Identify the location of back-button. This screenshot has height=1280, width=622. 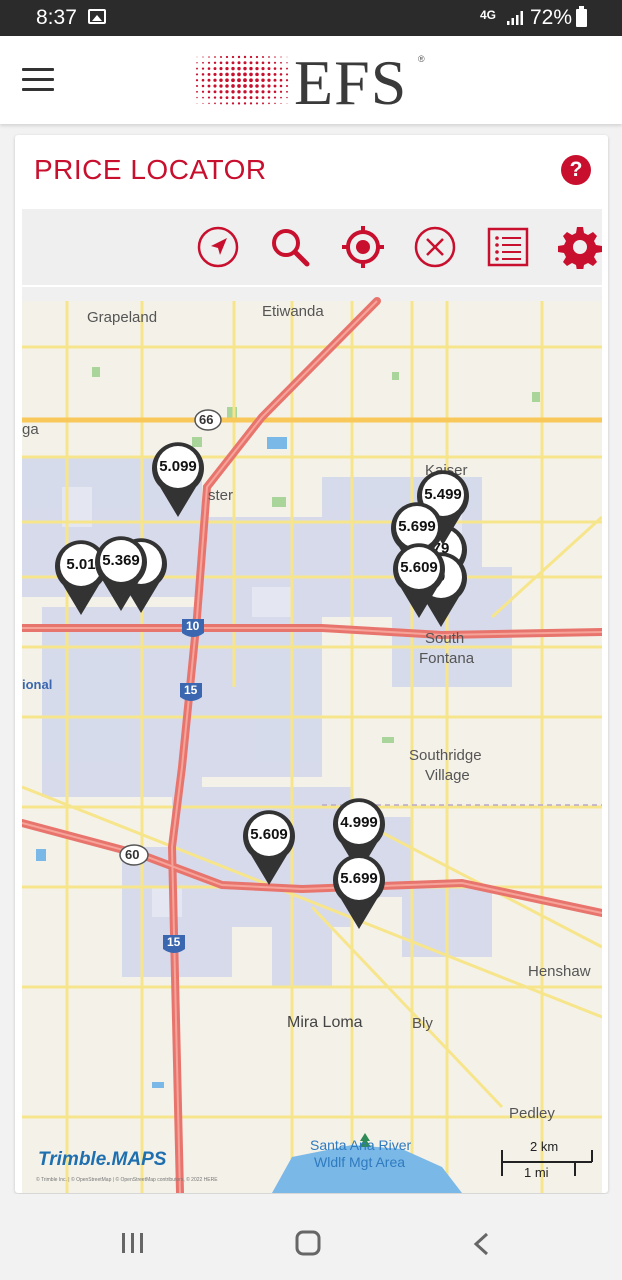
(482, 1244).